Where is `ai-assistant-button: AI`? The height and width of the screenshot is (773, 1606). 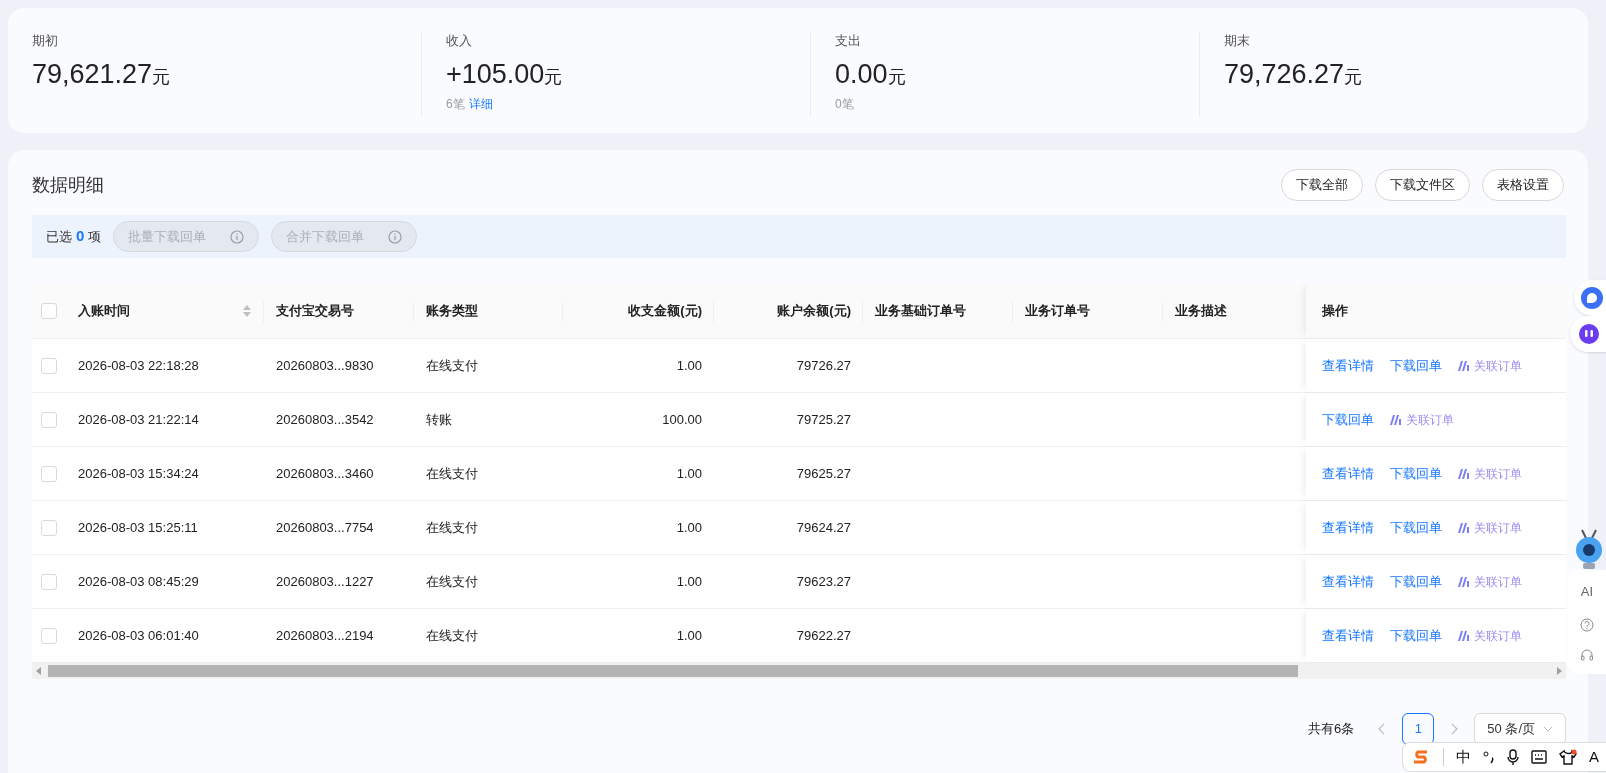
ai-assistant-button: AI is located at coordinates (1587, 592).